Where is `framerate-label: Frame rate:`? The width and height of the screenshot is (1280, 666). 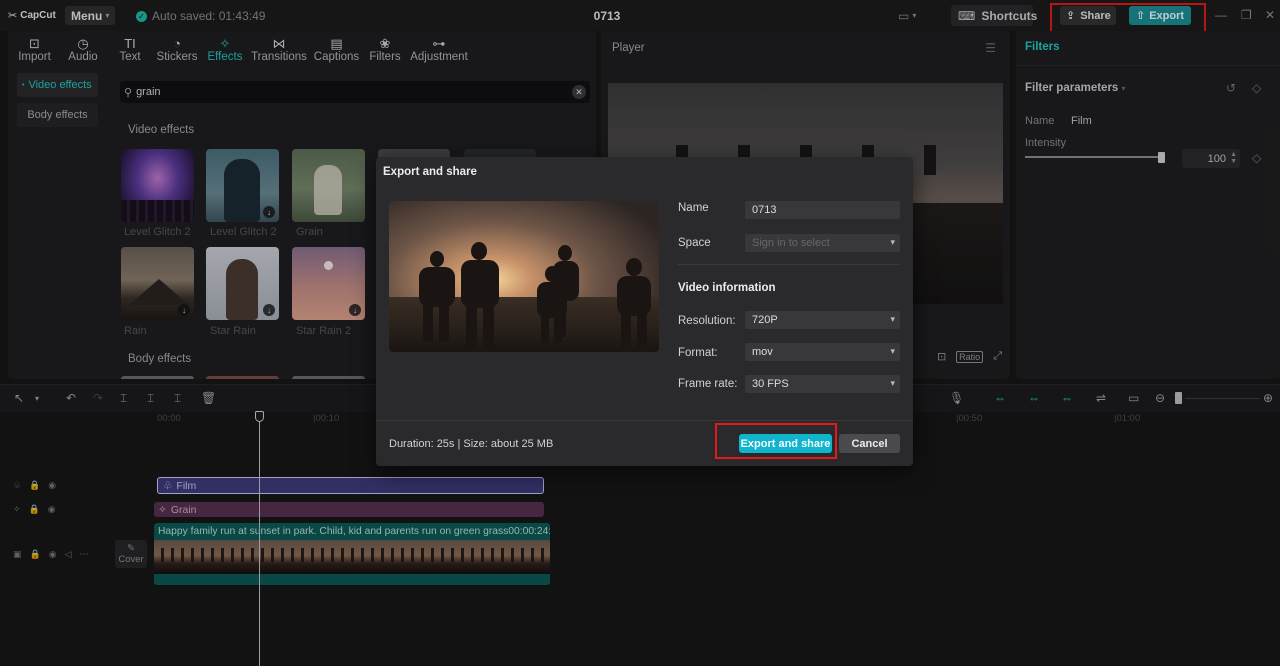
framerate-label: Frame rate: is located at coordinates (708, 384).